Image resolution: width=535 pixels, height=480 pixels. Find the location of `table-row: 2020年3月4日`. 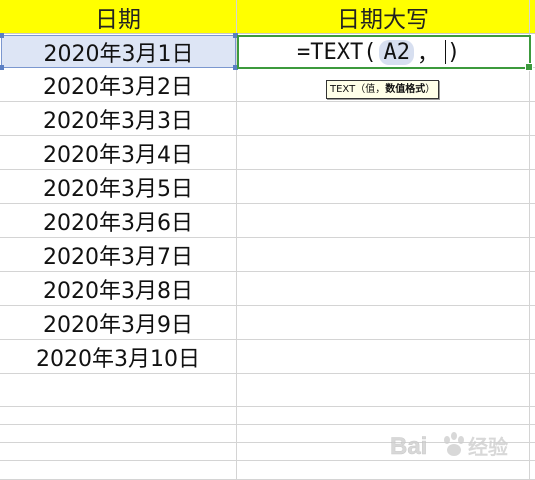

table-row: 2020年3月4日 is located at coordinates (267, 153).